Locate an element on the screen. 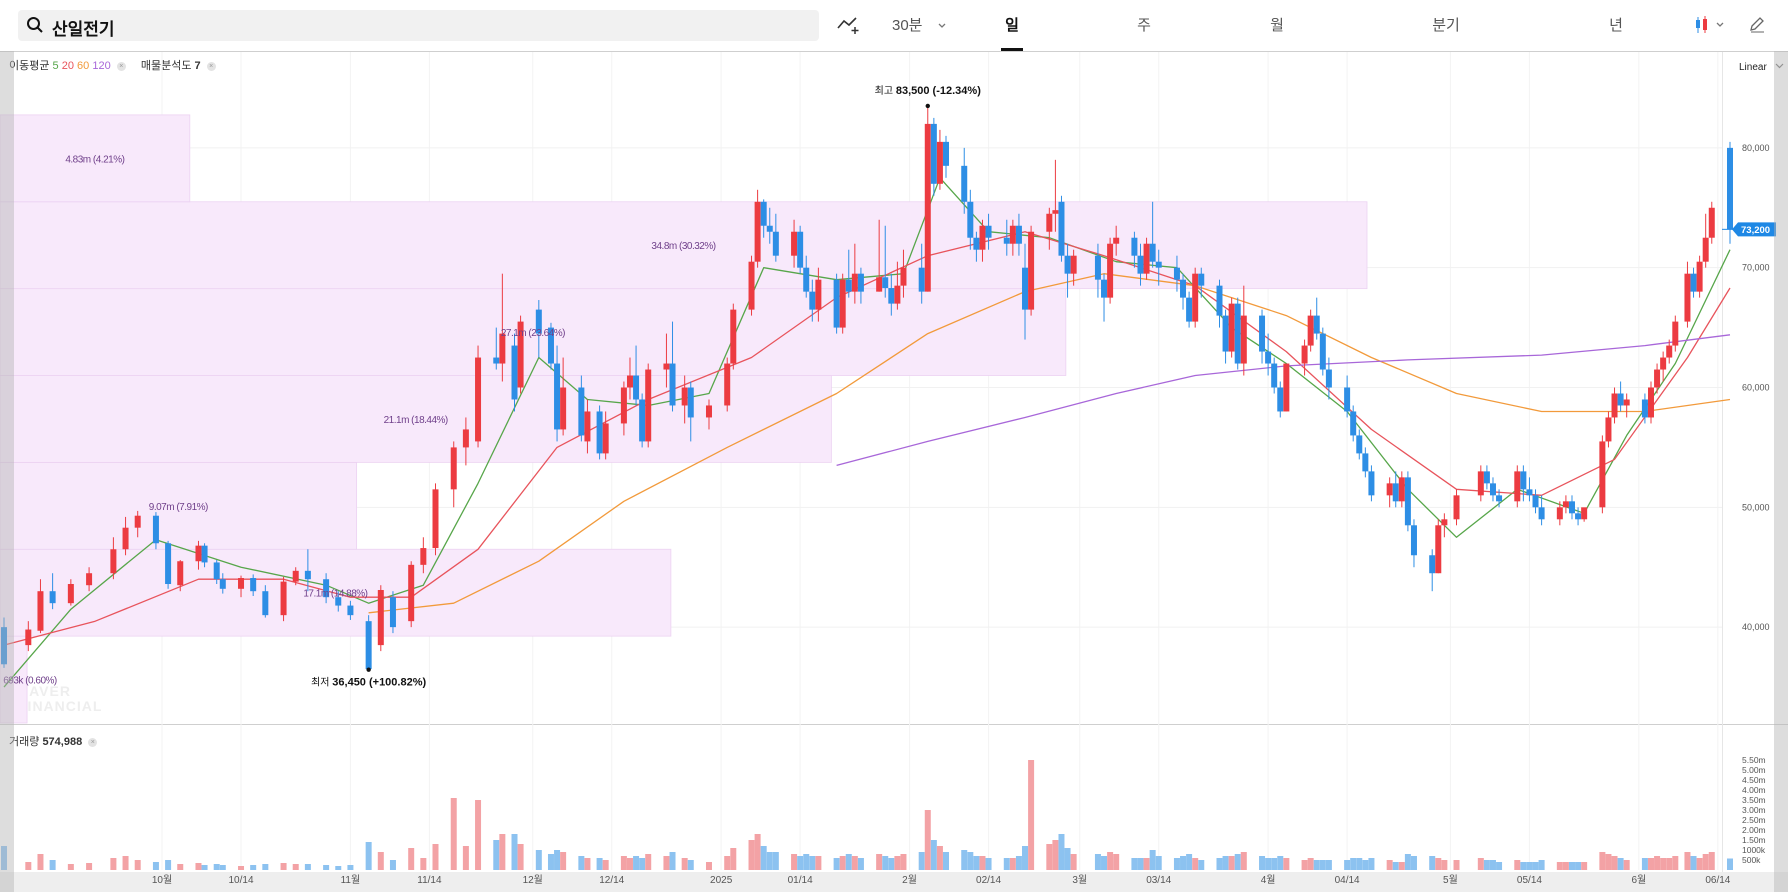 The width and height of the screenshot is (1788, 892). search-box: 산일전기 is located at coordinates (418, 25).